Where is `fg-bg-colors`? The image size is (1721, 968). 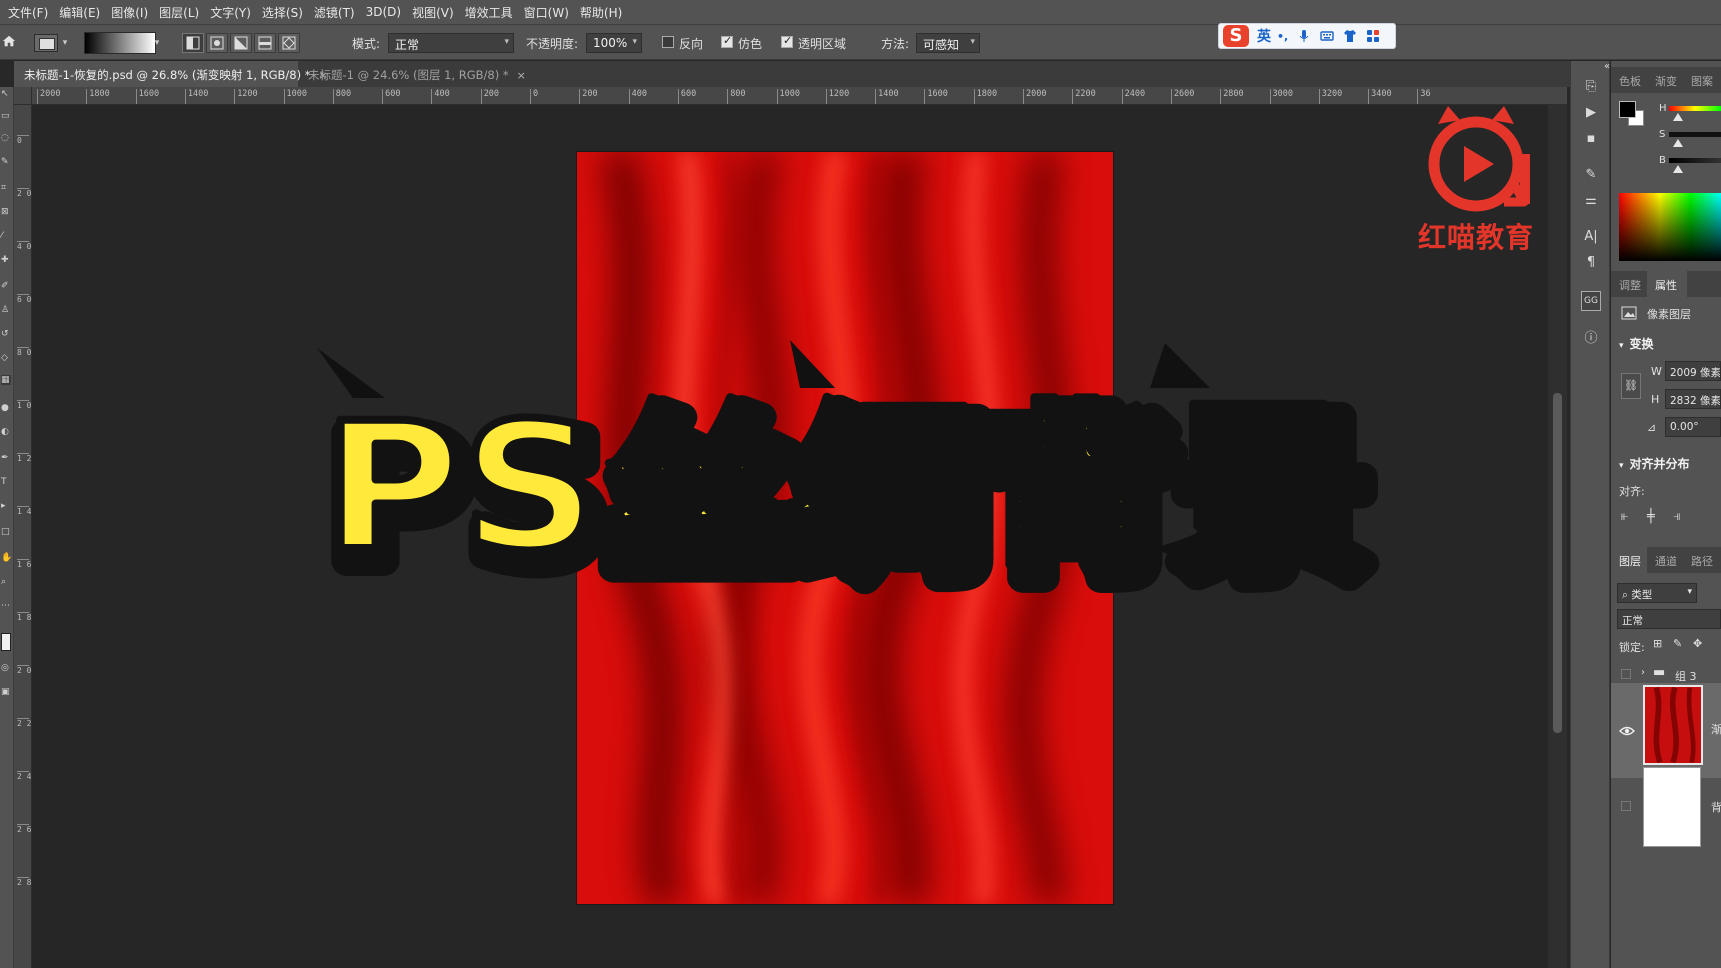
fg-bg-colors is located at coordinates (1632, 114).